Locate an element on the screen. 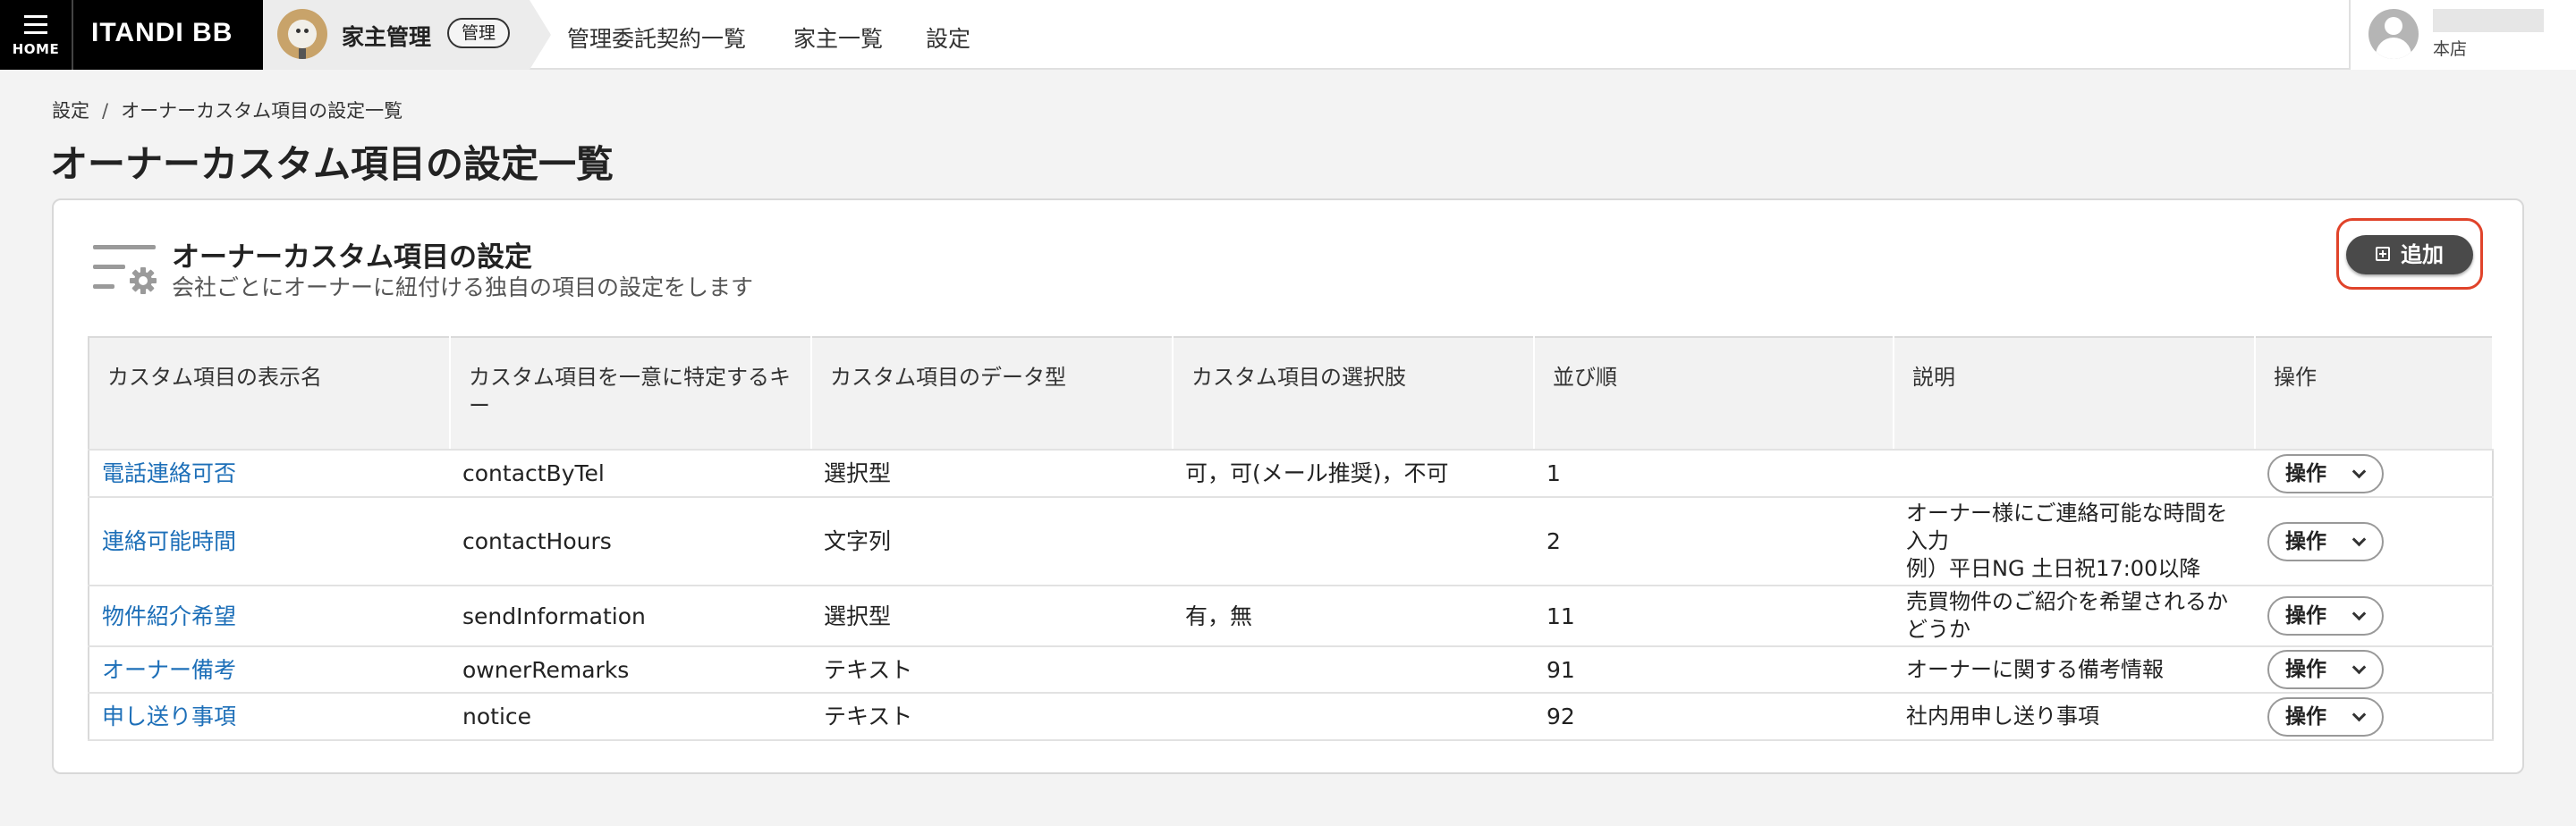 This screenshot has width=2576, height=826. app-name: 家主管理 is located at coordinates (387, 37).